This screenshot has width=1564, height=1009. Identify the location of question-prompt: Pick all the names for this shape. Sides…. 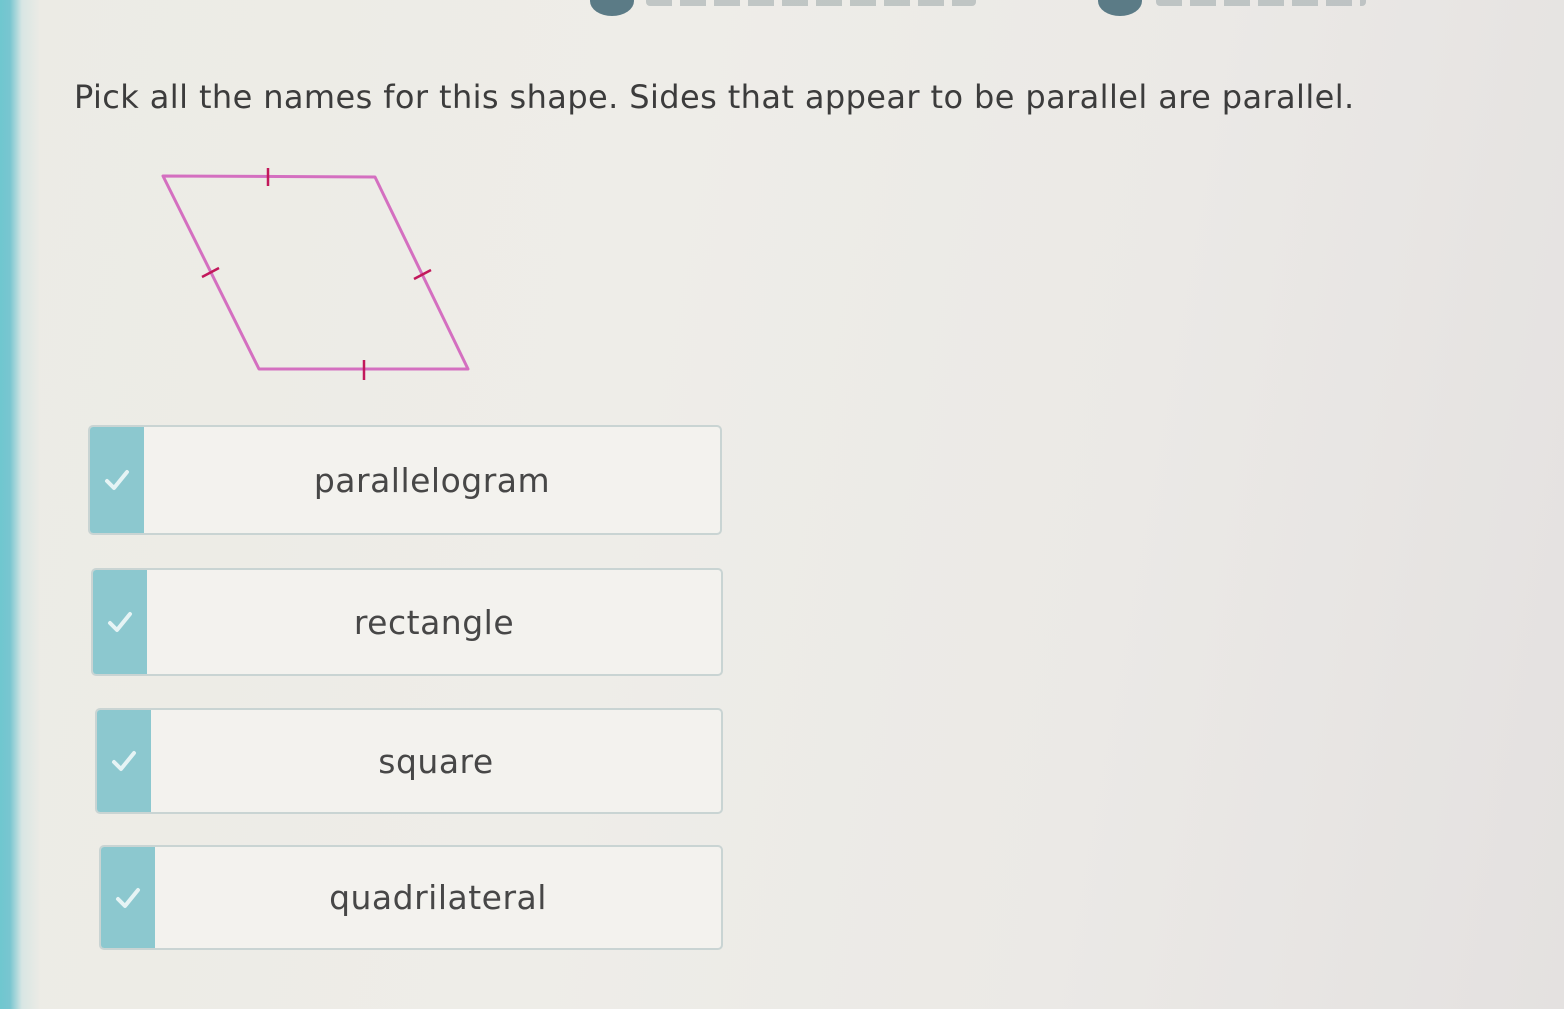
(714, 97).